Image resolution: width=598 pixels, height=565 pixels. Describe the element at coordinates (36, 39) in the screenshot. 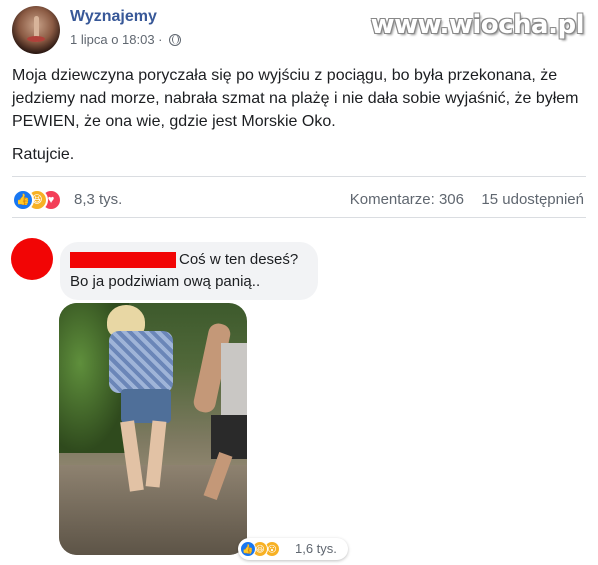

I see `avatar-lips` at that location.